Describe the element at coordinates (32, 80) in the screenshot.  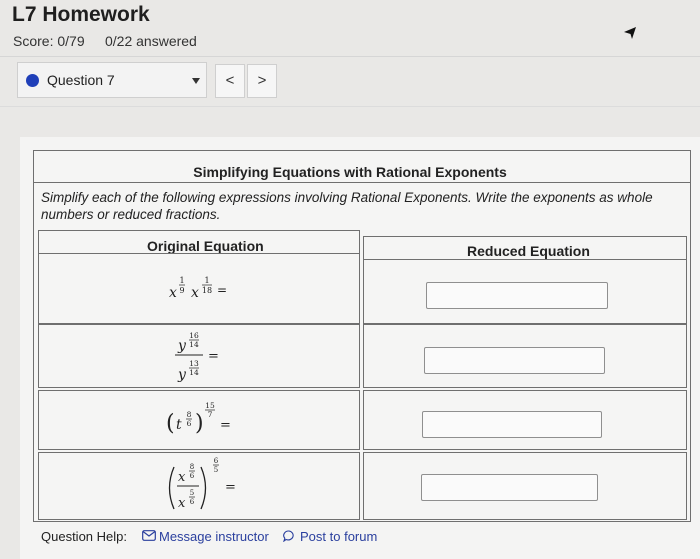
I see `question-status-dot-icon` at that location.